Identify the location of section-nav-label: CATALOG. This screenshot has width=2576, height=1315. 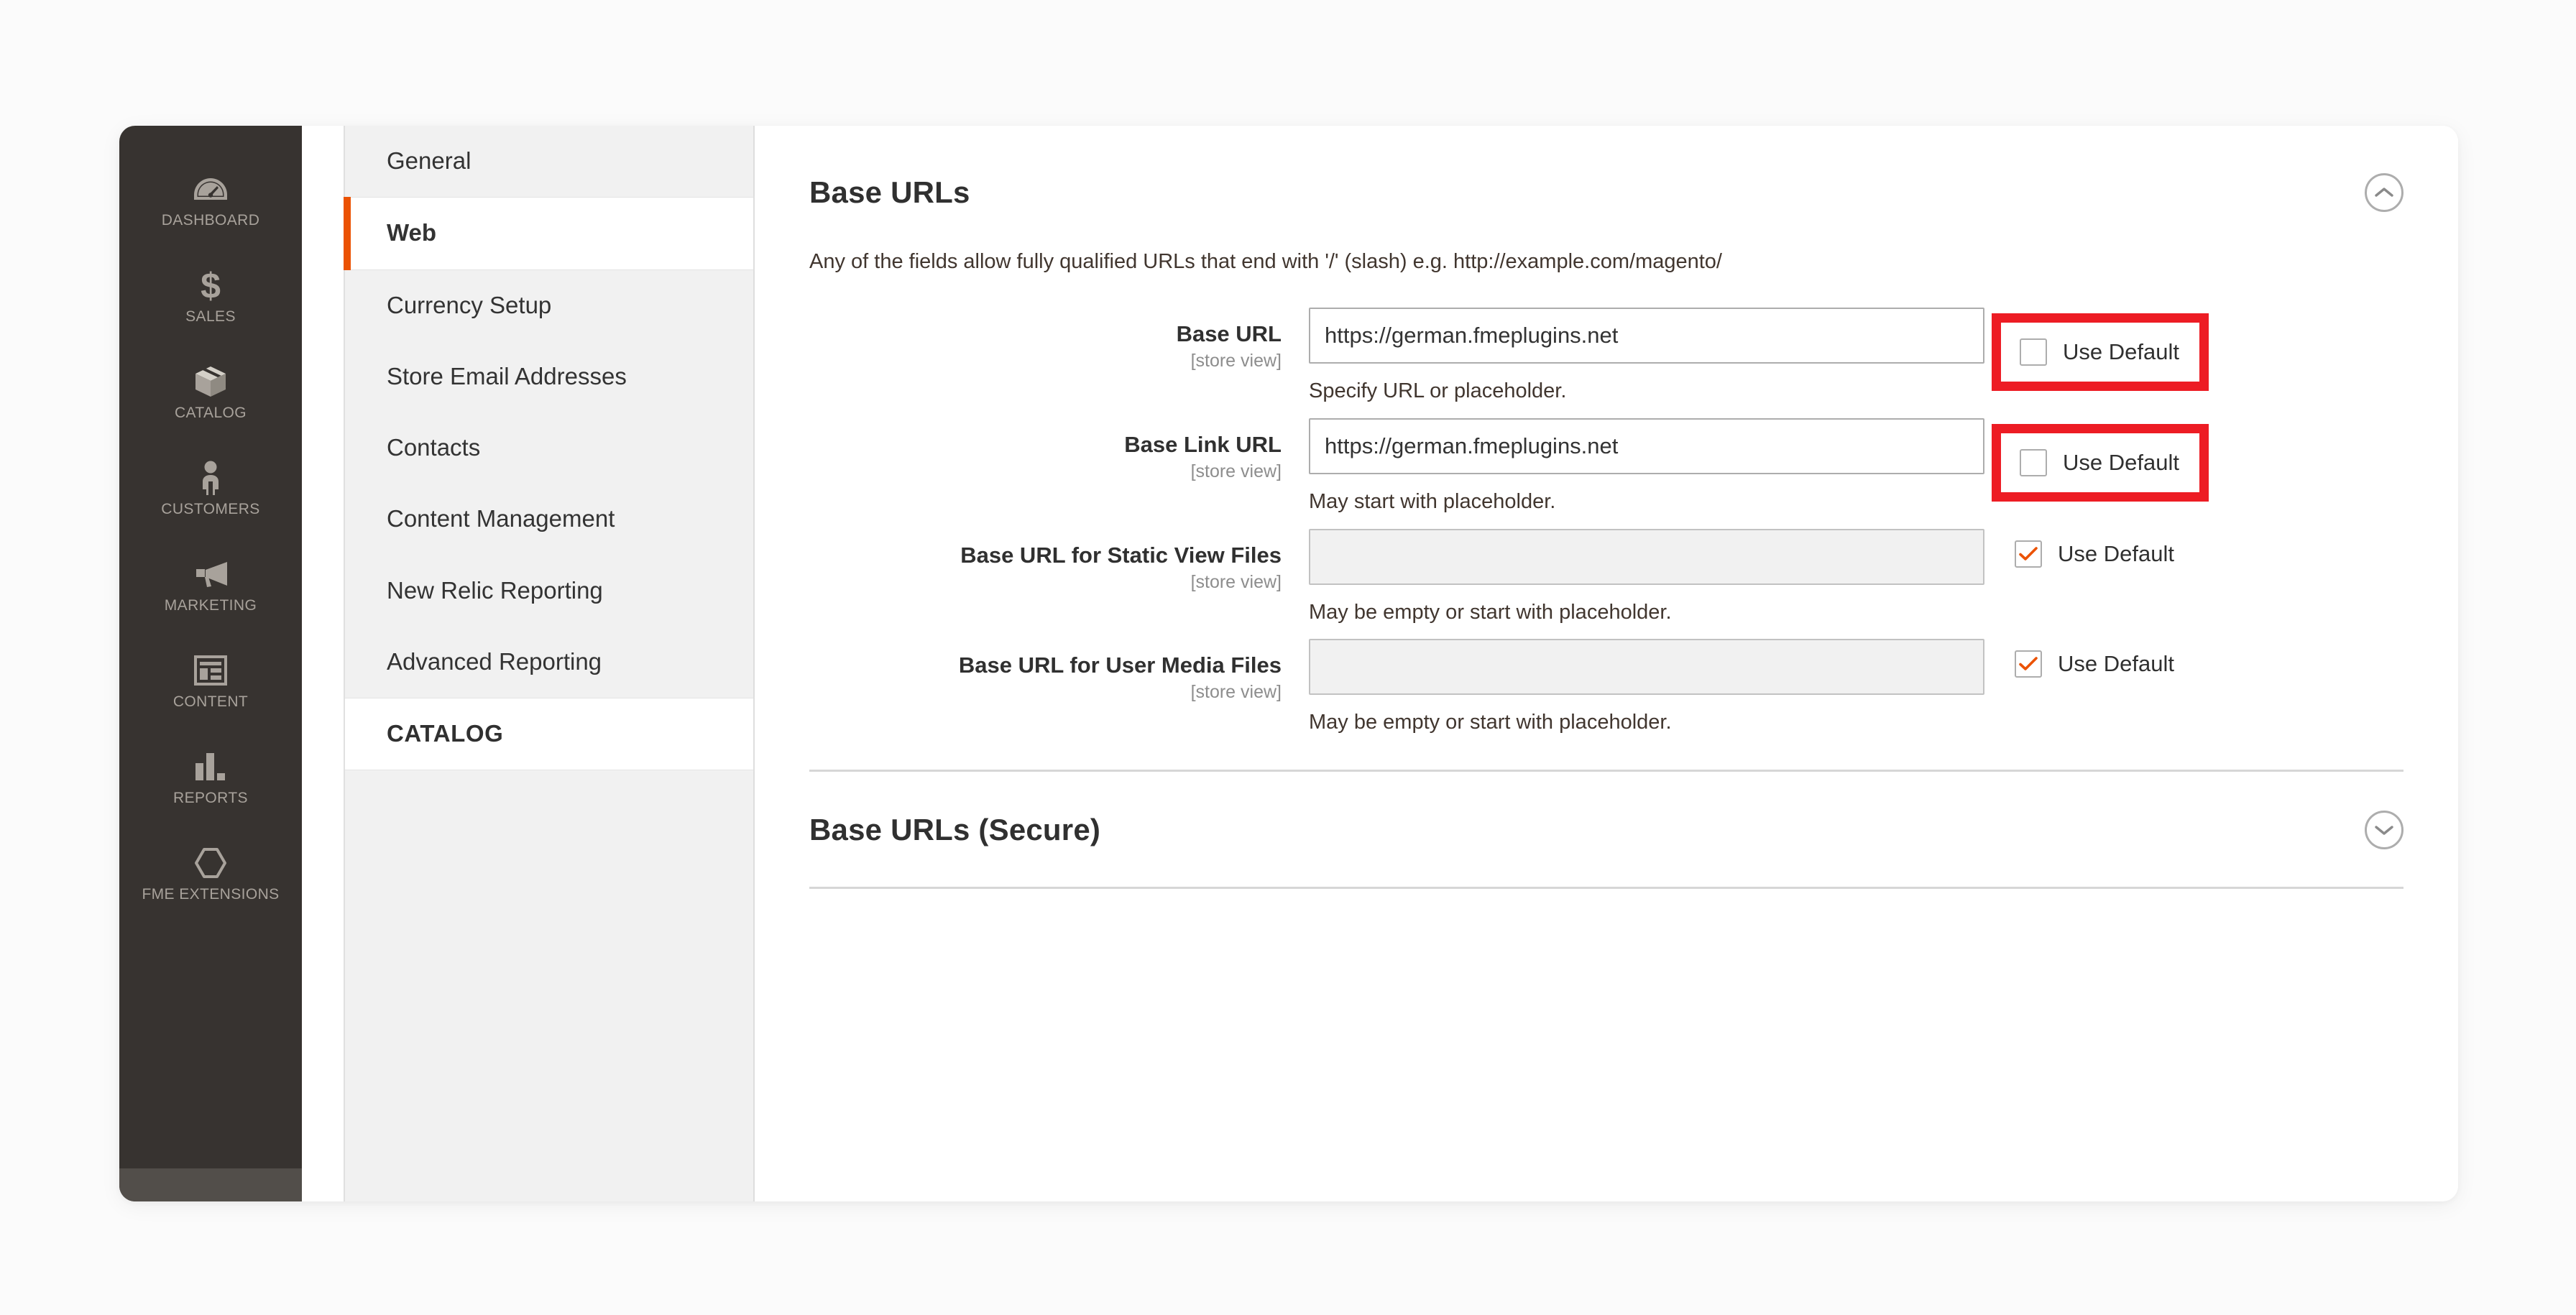
(445, 733).